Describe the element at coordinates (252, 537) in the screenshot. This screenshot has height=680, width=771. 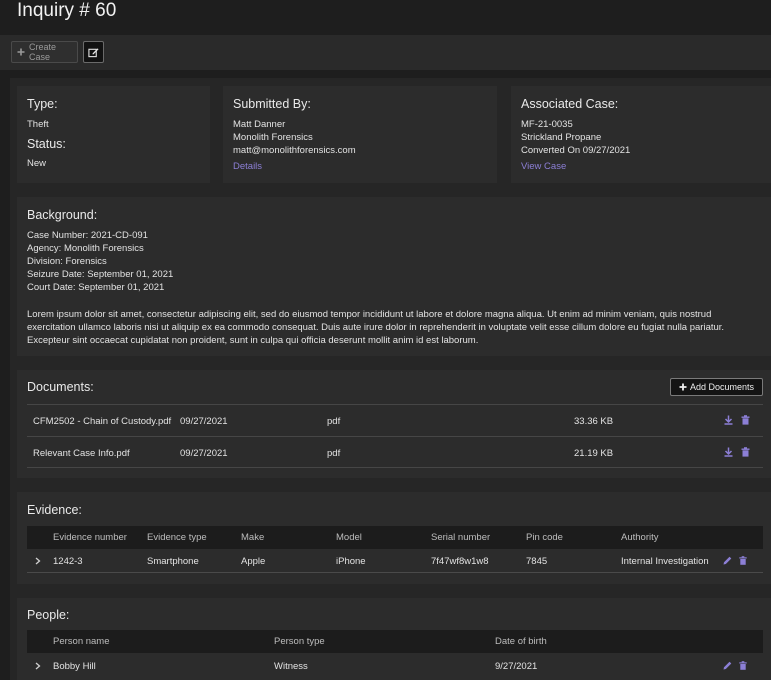
I see `column-header: Make` at that location.